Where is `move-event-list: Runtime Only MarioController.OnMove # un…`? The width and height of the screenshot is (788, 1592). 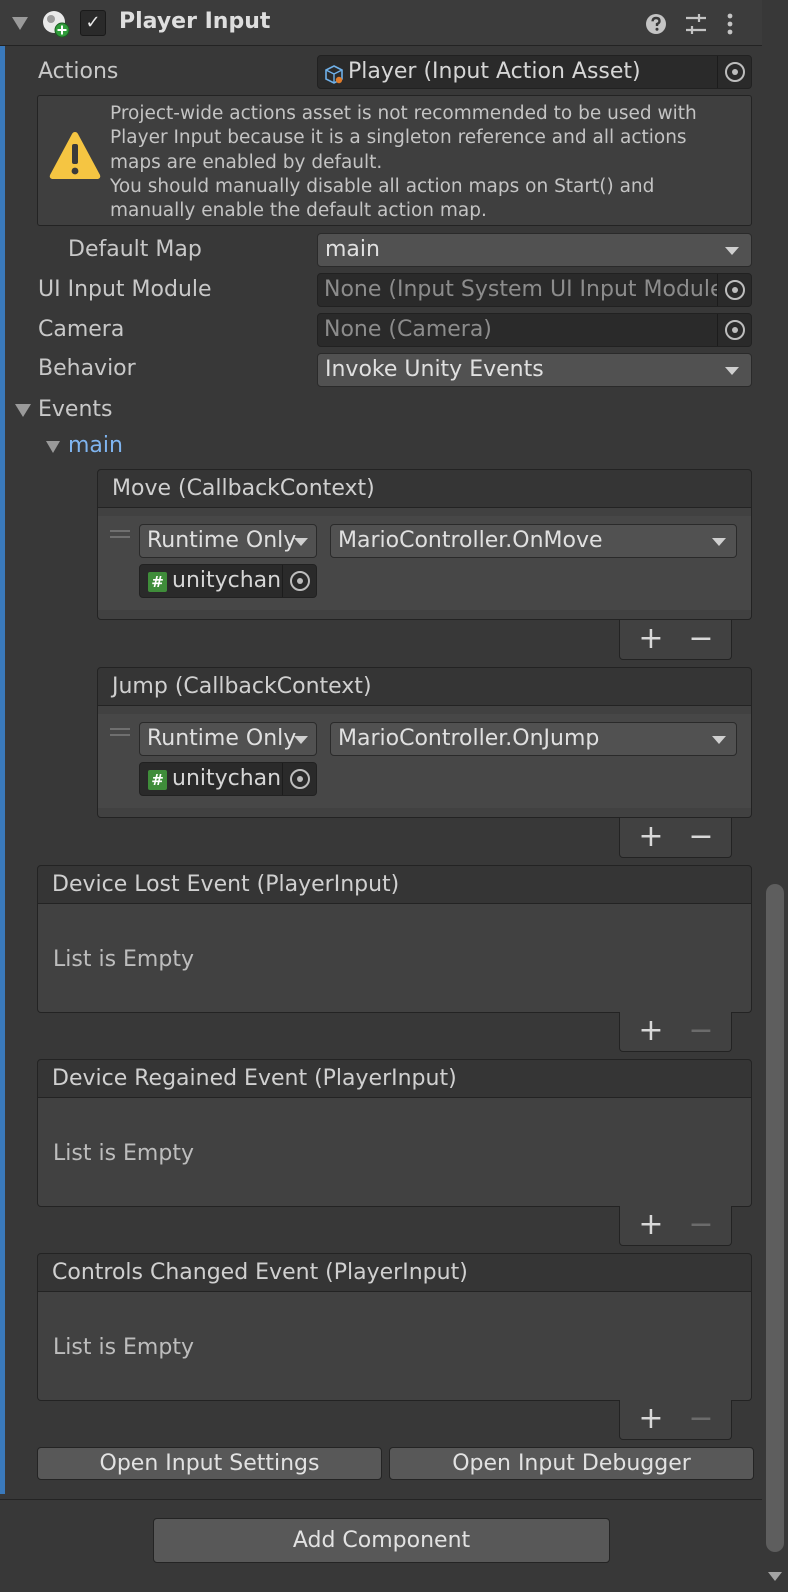 move-event-list: Runtime Only MarioController.OnMove # un… is located at coordinates (424, 564).